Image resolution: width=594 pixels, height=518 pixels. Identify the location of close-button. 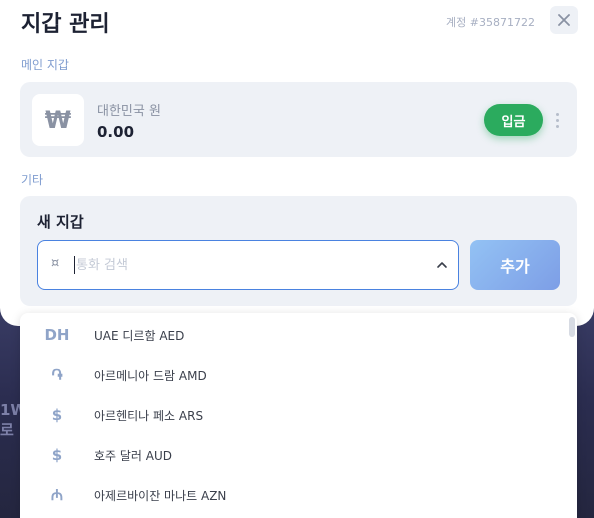
(564, 20).